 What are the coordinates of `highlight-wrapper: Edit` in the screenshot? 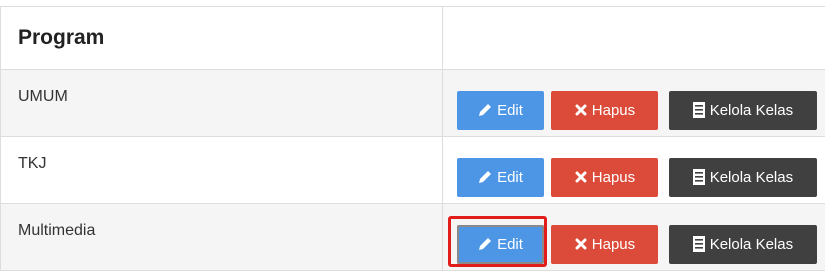 It's located at (497, 239).